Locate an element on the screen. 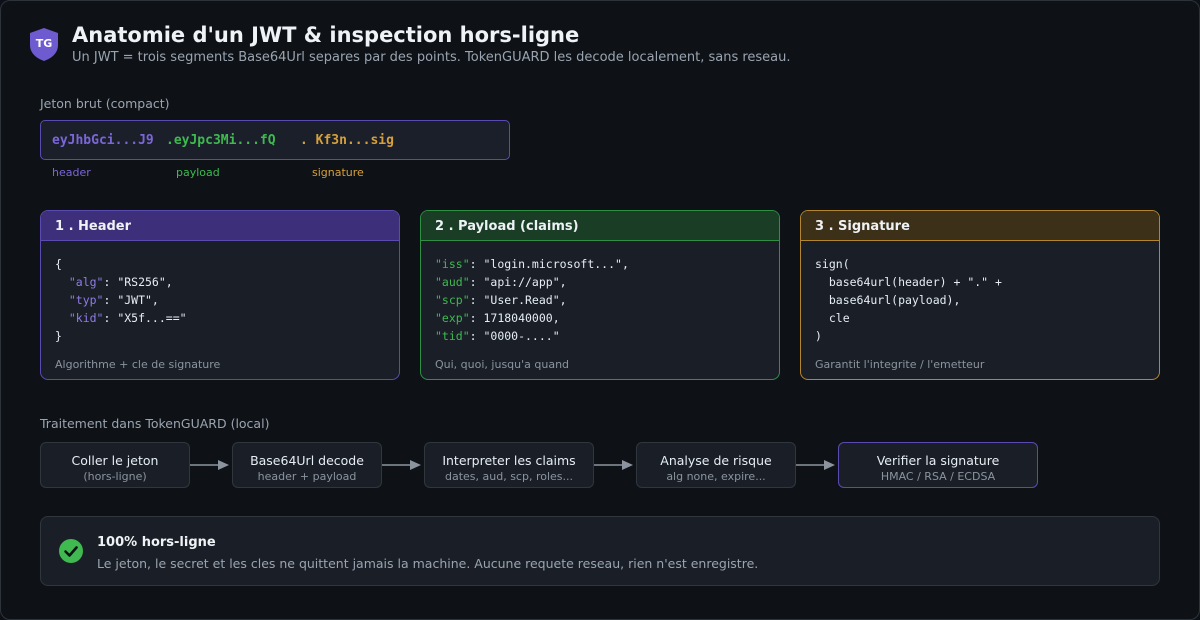  step-subtitle: header + payload is located at coordinates (307, 476).